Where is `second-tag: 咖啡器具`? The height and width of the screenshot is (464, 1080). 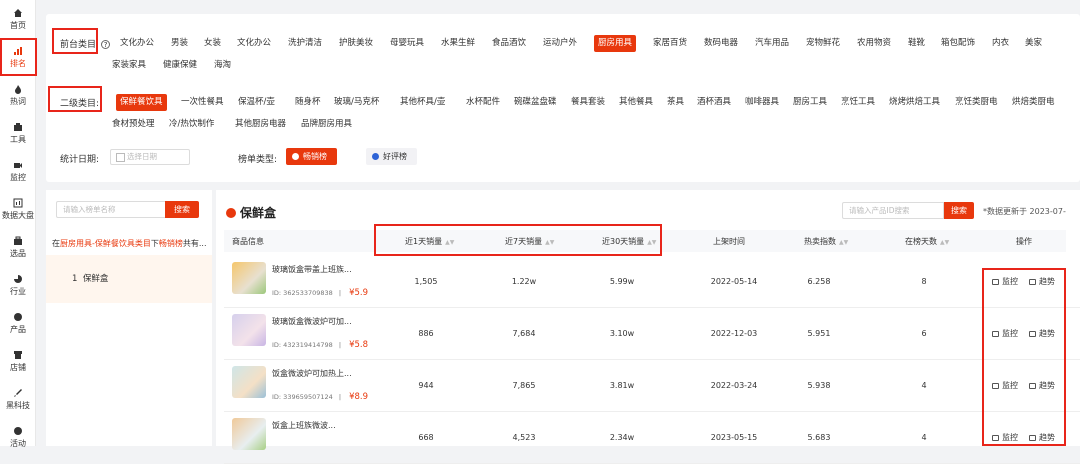 second-tag: 咖啡器具 is located at coordinates (762, 102).